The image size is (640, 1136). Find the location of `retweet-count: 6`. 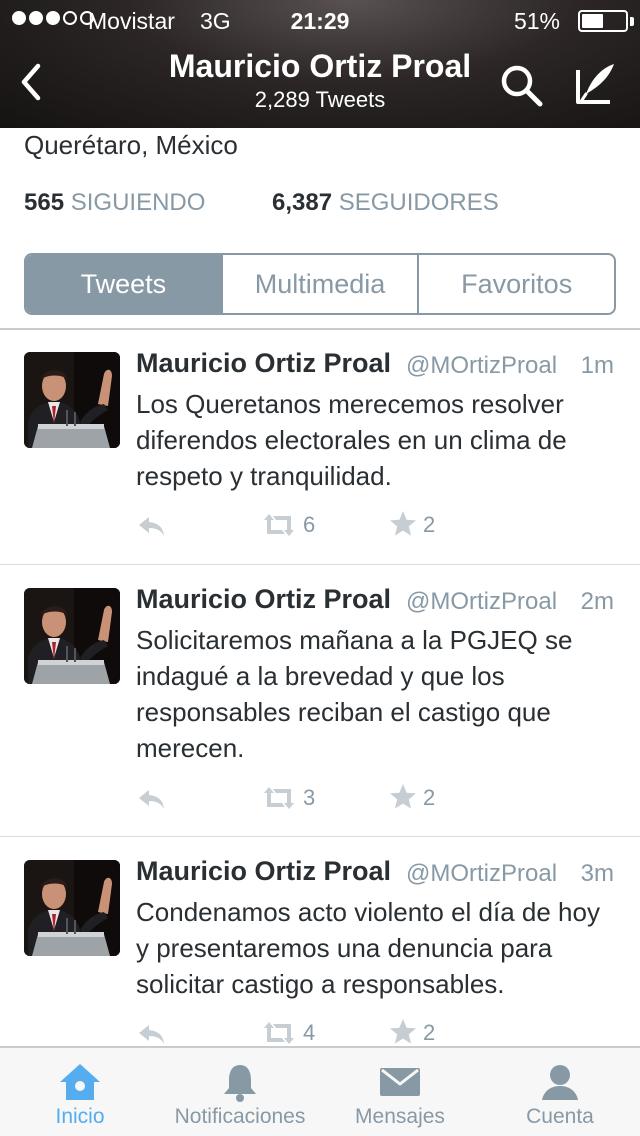

retweet-count: 6 is located at coordinates (309, 524).